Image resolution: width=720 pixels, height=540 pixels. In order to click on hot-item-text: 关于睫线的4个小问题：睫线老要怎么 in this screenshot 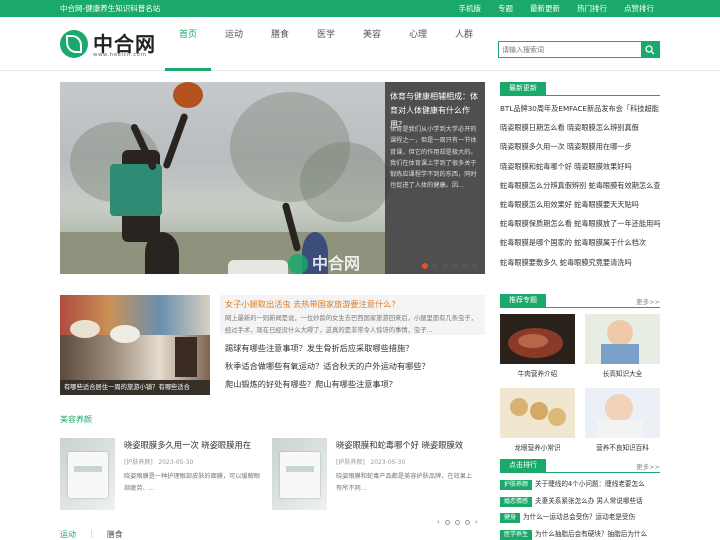, I will do `click(590, 484)`.